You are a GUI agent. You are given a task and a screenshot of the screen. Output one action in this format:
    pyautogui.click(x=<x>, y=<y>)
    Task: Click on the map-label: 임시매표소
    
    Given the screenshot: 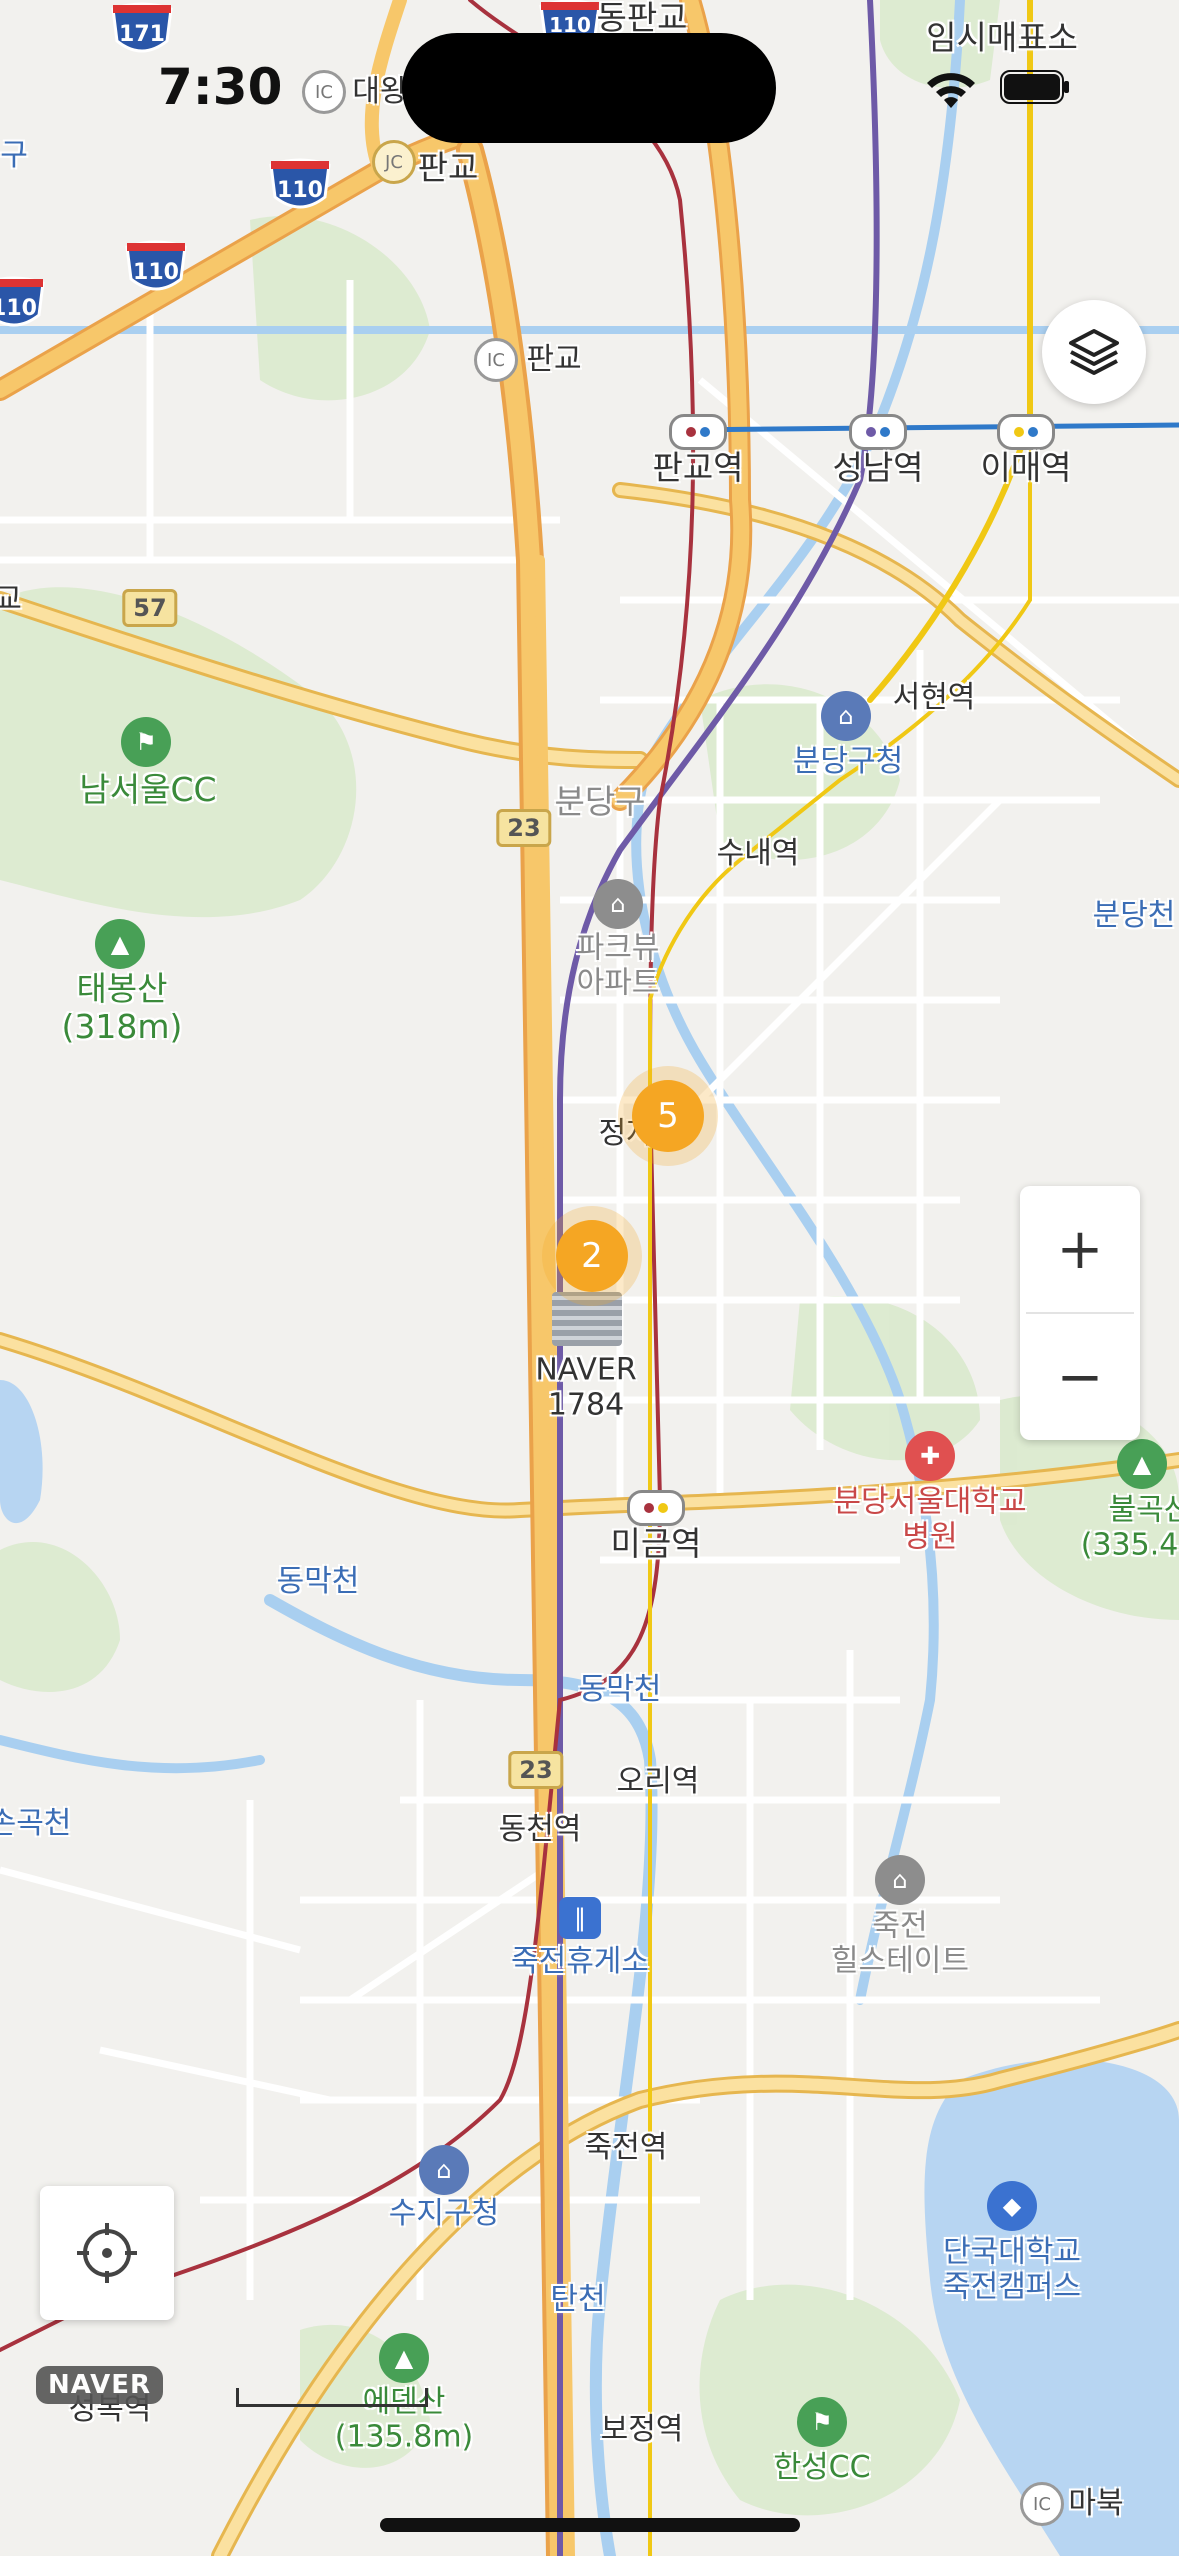 What is the action you would take?
    pyautogui.click(x=1002, y=38)
    